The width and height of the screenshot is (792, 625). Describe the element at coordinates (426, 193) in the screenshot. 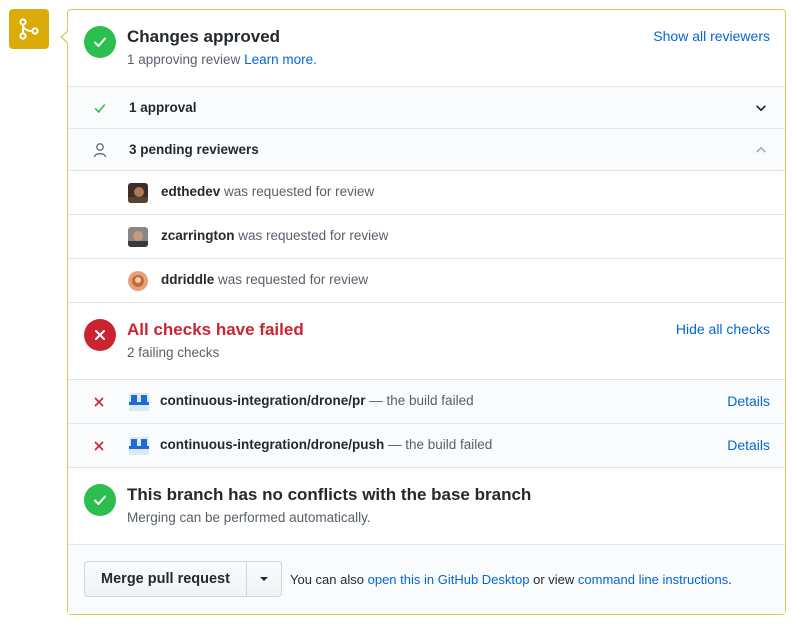

I see `reviewer-item: edthedev was requested for review` at that location.